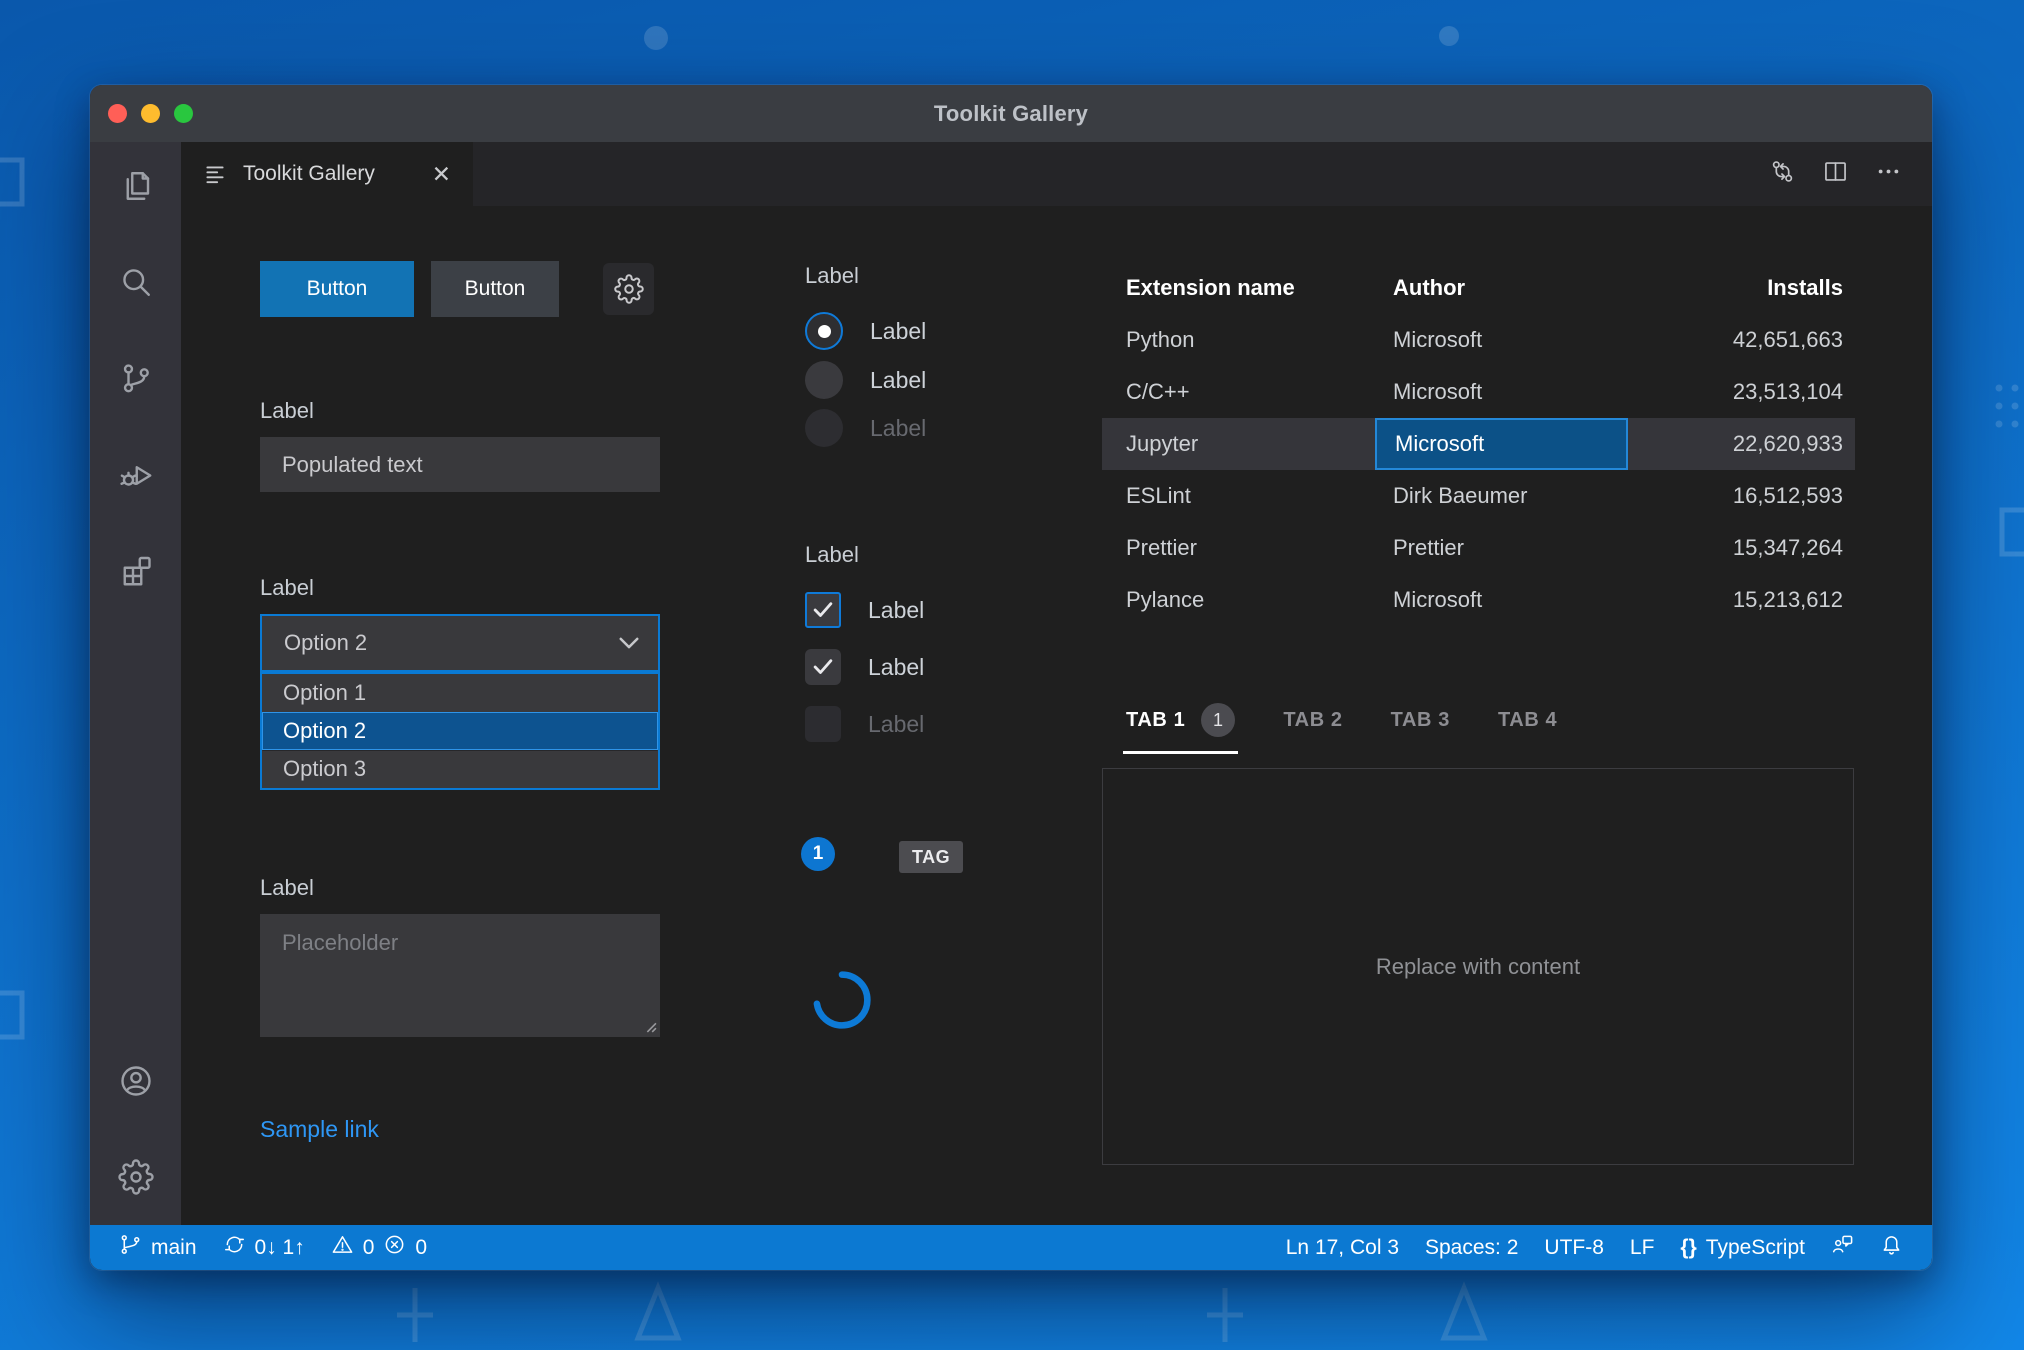 The width and height of the screenshot is (2024, 1350). What do you see at coordinates (342, 1247) in the screenshot?
I see `warning-icon` at bounding box center [342, 1247].